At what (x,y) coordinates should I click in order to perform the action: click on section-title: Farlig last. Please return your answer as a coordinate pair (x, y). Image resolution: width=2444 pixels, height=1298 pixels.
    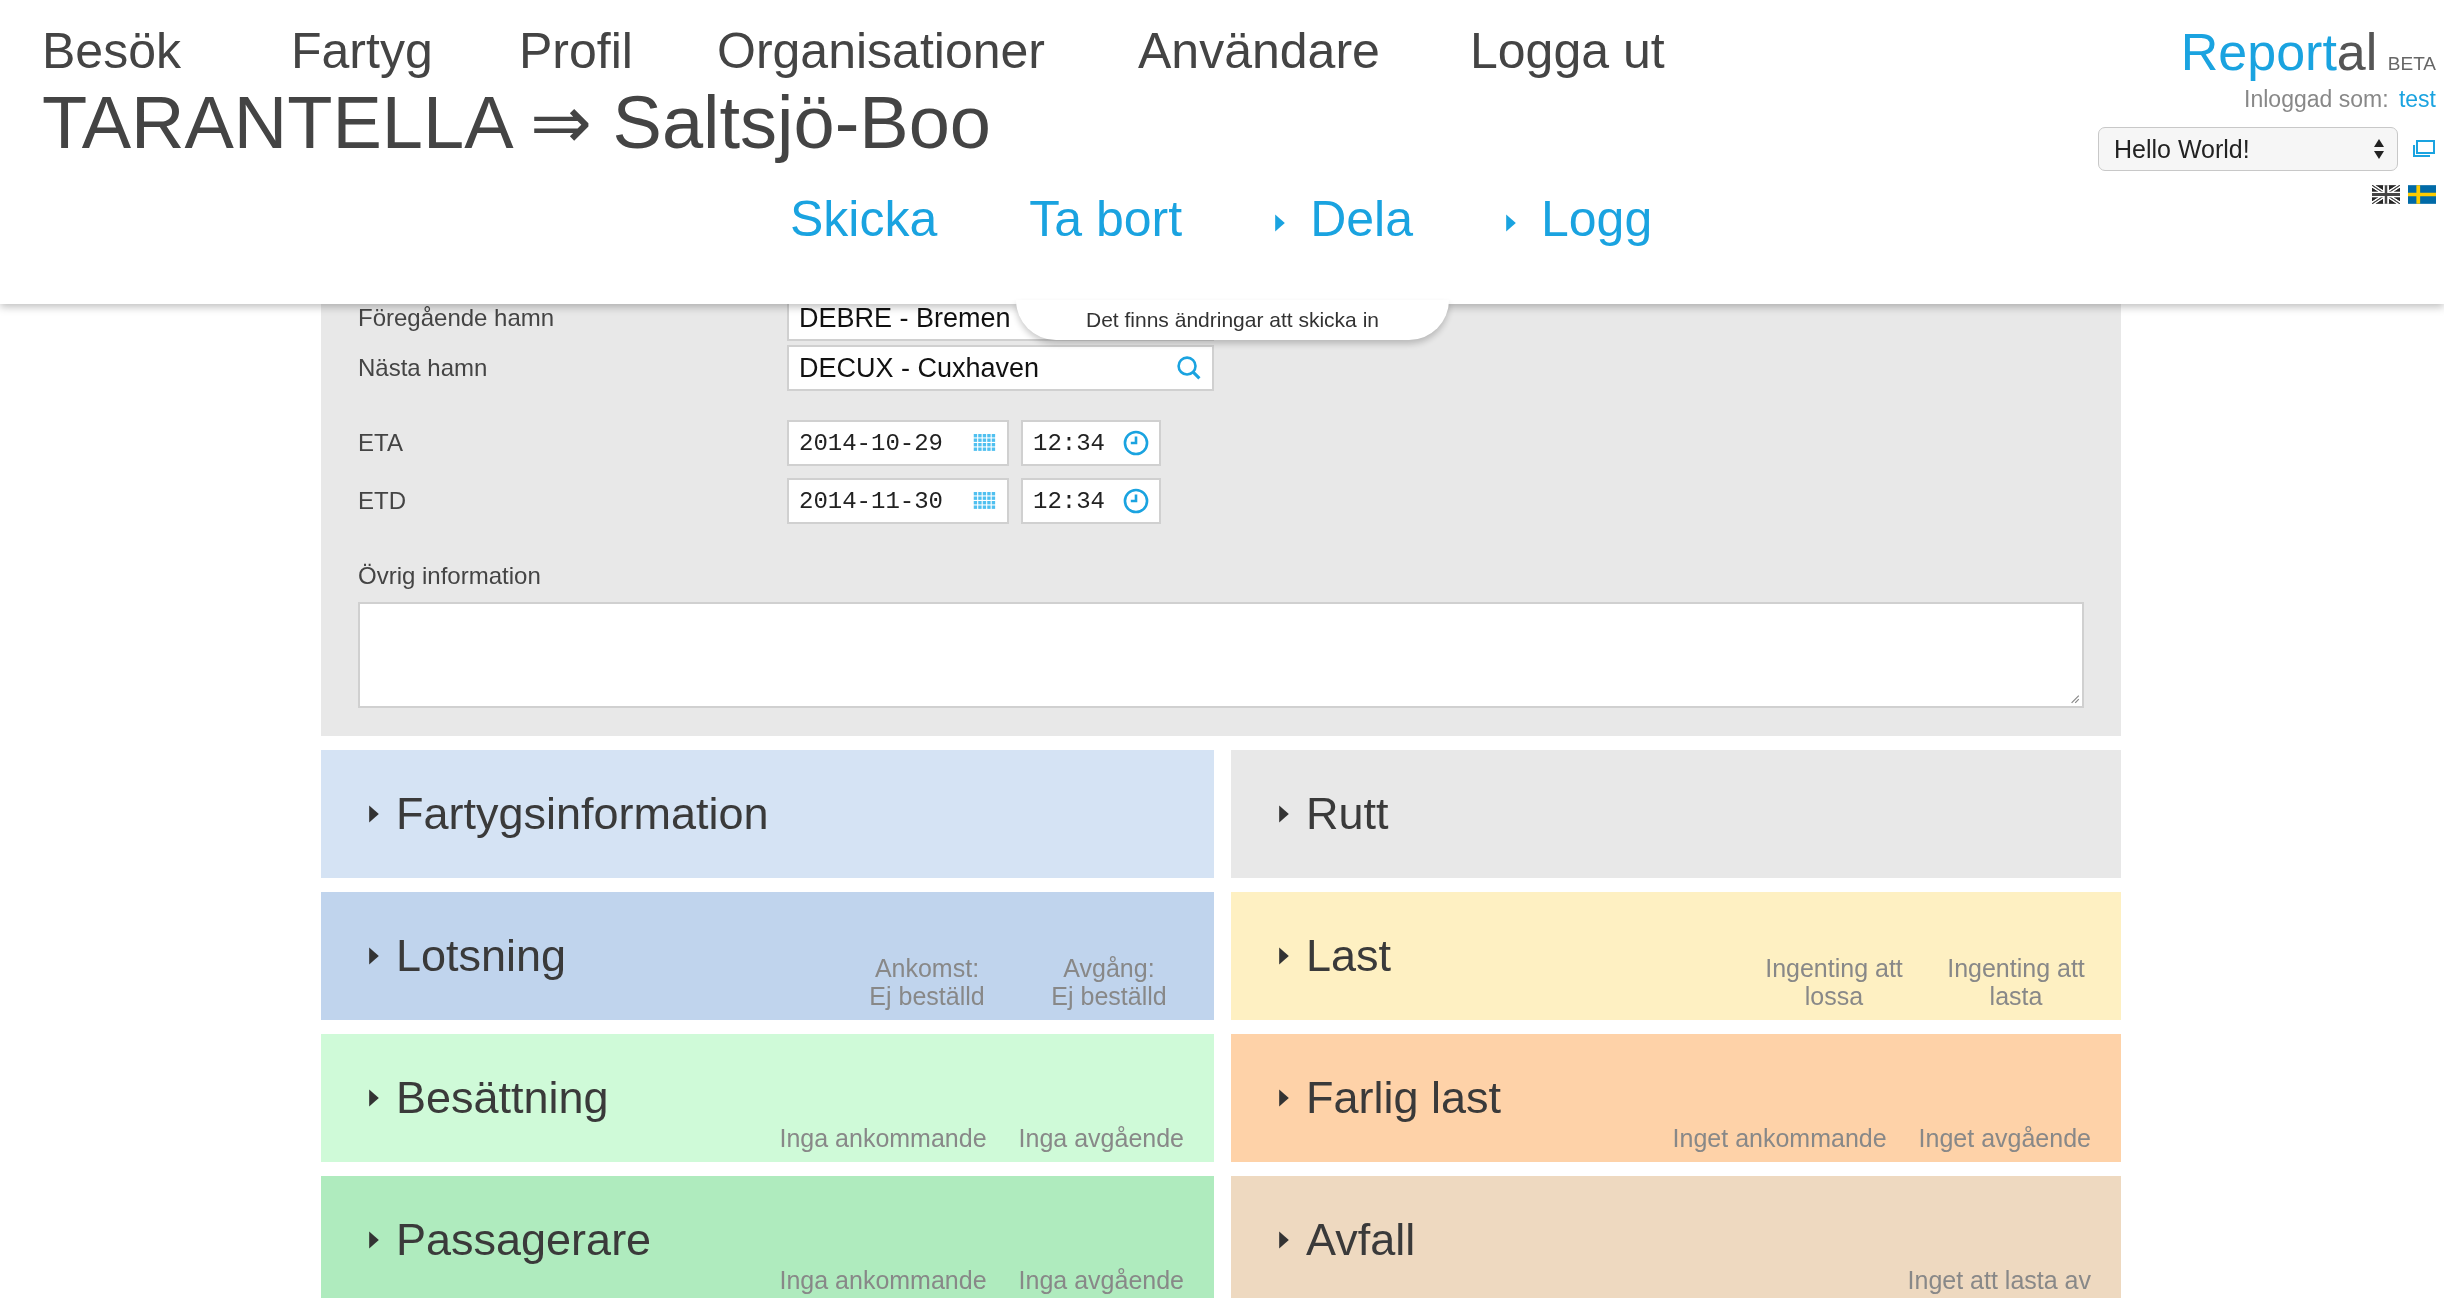
    Looking at the image, I should click on (1404, 1098).